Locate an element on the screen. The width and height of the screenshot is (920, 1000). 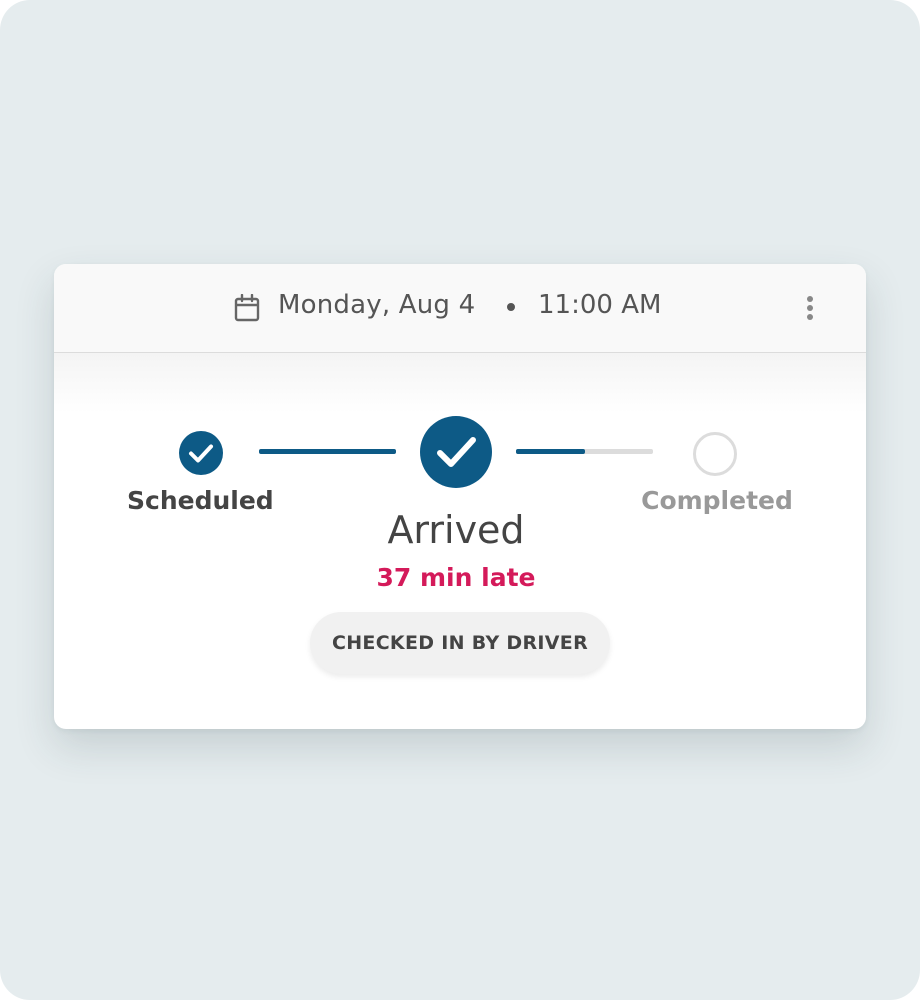
step-label-arrived: Arrived is located at coordinates (456, 530).